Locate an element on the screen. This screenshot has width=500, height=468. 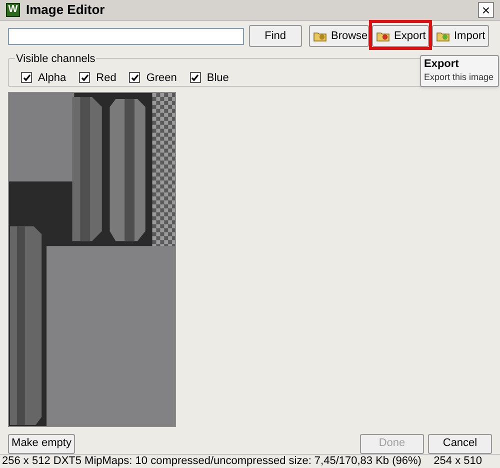
checkbox-label: Blue is located at coordinates (217, 78).